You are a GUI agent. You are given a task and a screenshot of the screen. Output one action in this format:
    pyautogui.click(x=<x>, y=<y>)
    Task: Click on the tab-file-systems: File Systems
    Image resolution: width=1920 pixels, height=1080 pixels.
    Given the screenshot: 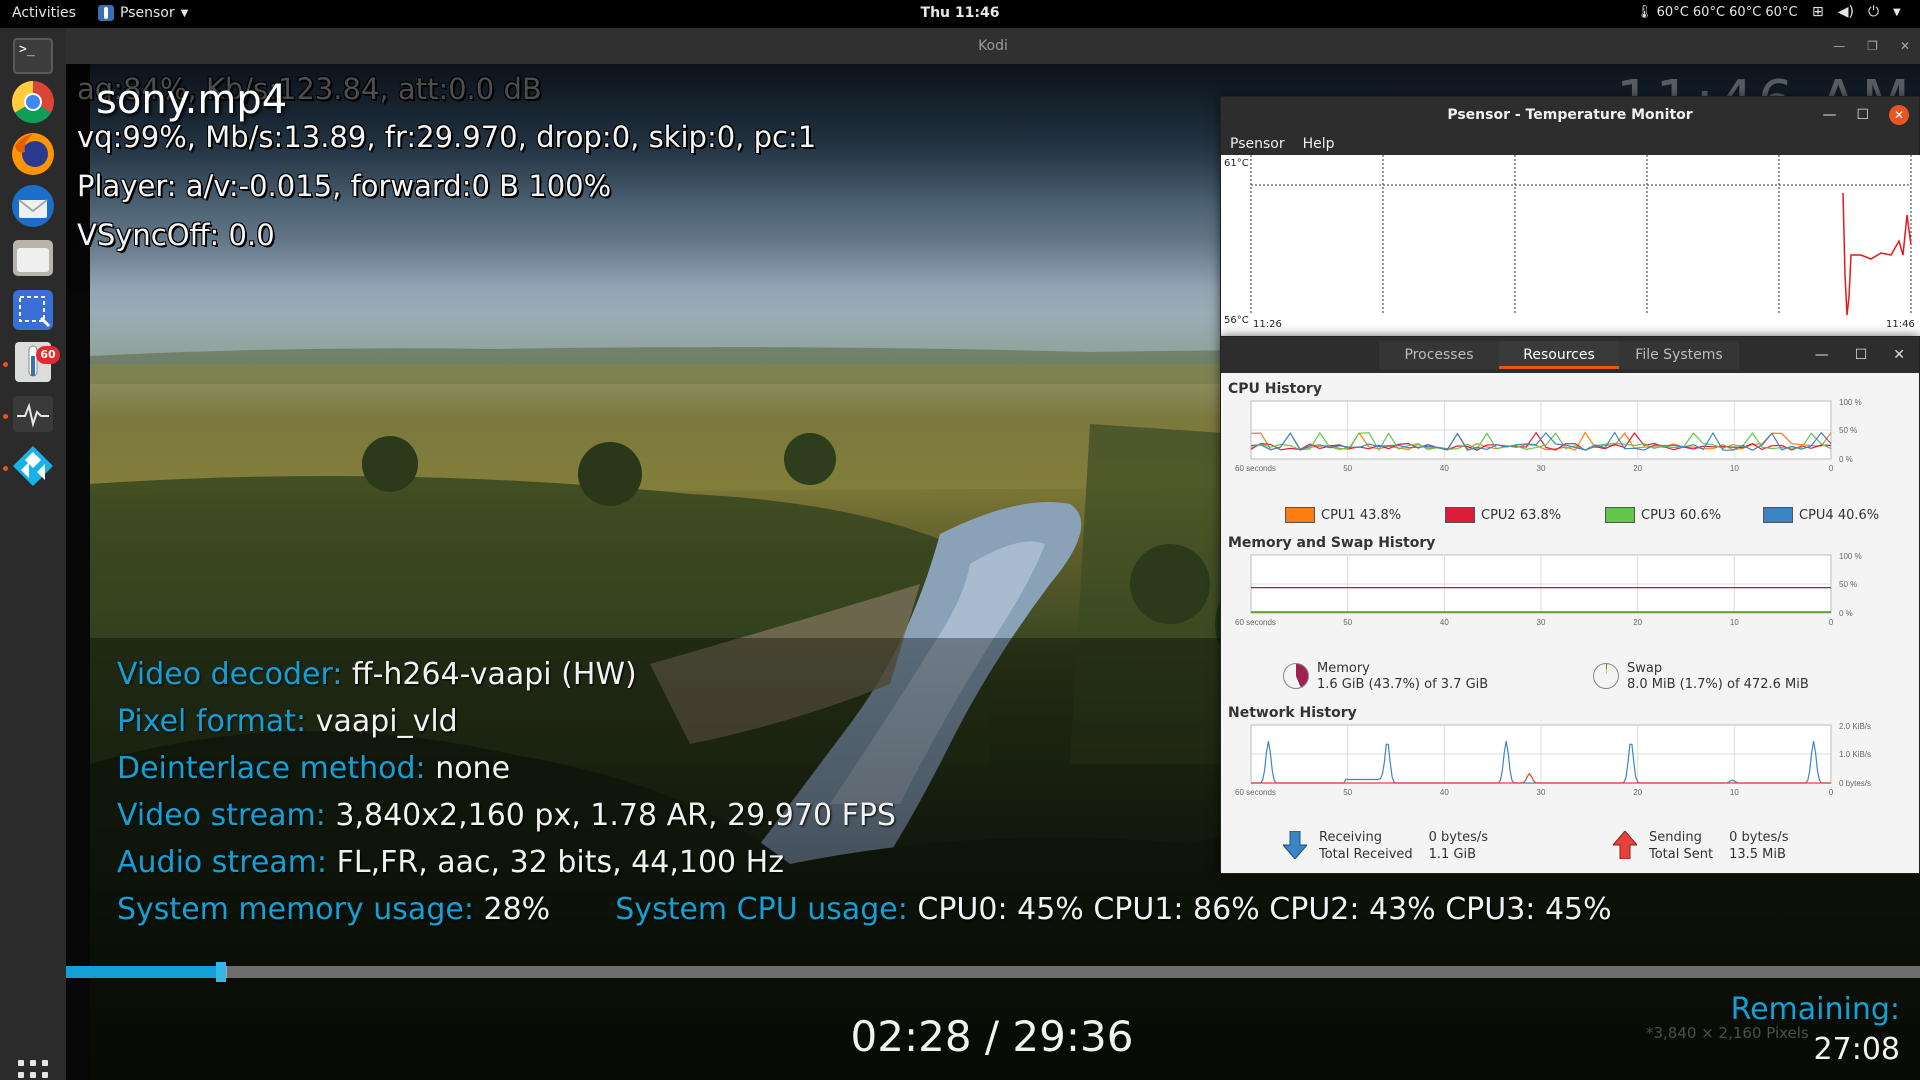 What is the action you would take?
    pyautogui.click(x=1679, y=355)
    